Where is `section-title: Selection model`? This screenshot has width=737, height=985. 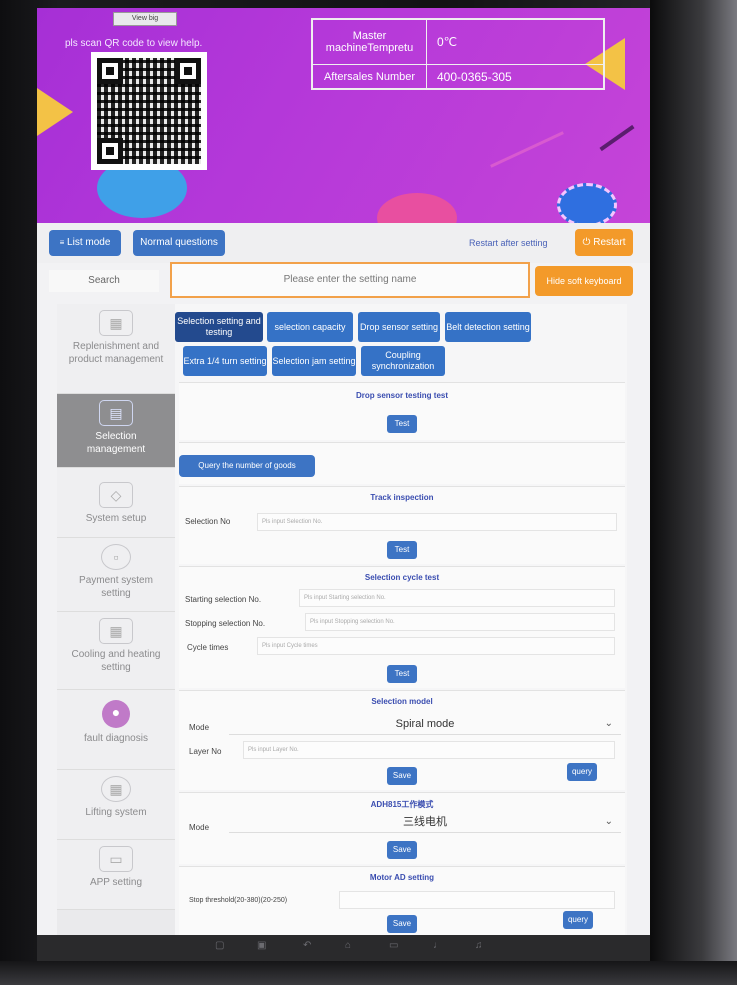 section-title: Selection model is located at coordinates (402, 701).